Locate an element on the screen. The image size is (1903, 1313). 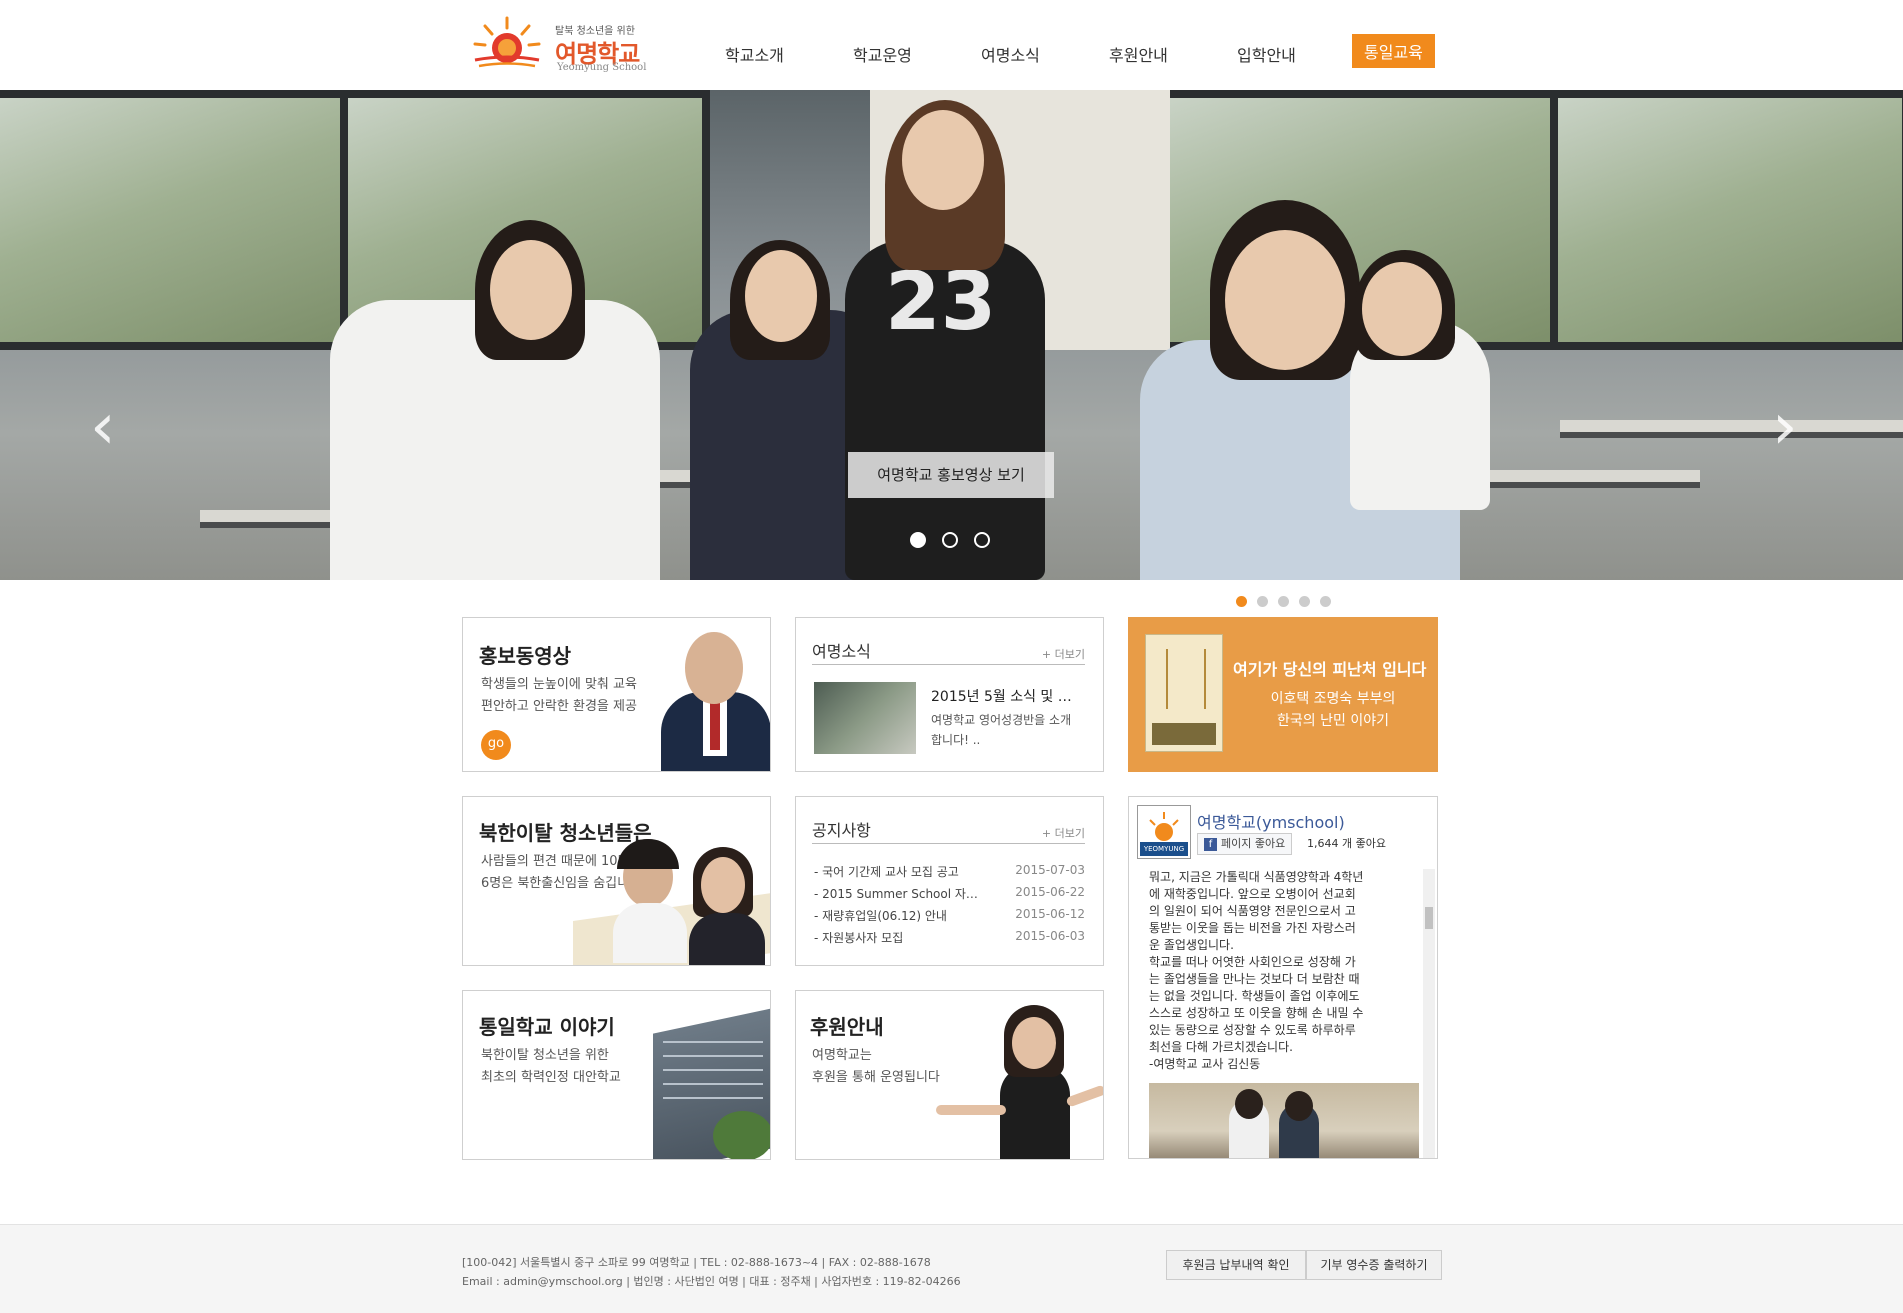
nav-news: 여명소식 is located at coordinates (1010, 54).